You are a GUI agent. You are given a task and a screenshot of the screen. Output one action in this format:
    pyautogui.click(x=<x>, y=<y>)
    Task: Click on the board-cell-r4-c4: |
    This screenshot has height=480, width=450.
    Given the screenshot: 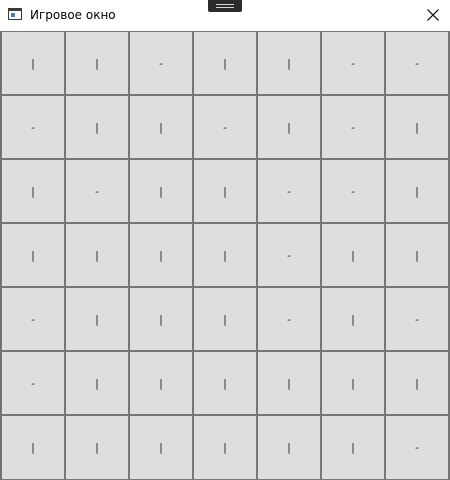 What is the action you would take?
    pyautogui.click(x=225, y=255)
    